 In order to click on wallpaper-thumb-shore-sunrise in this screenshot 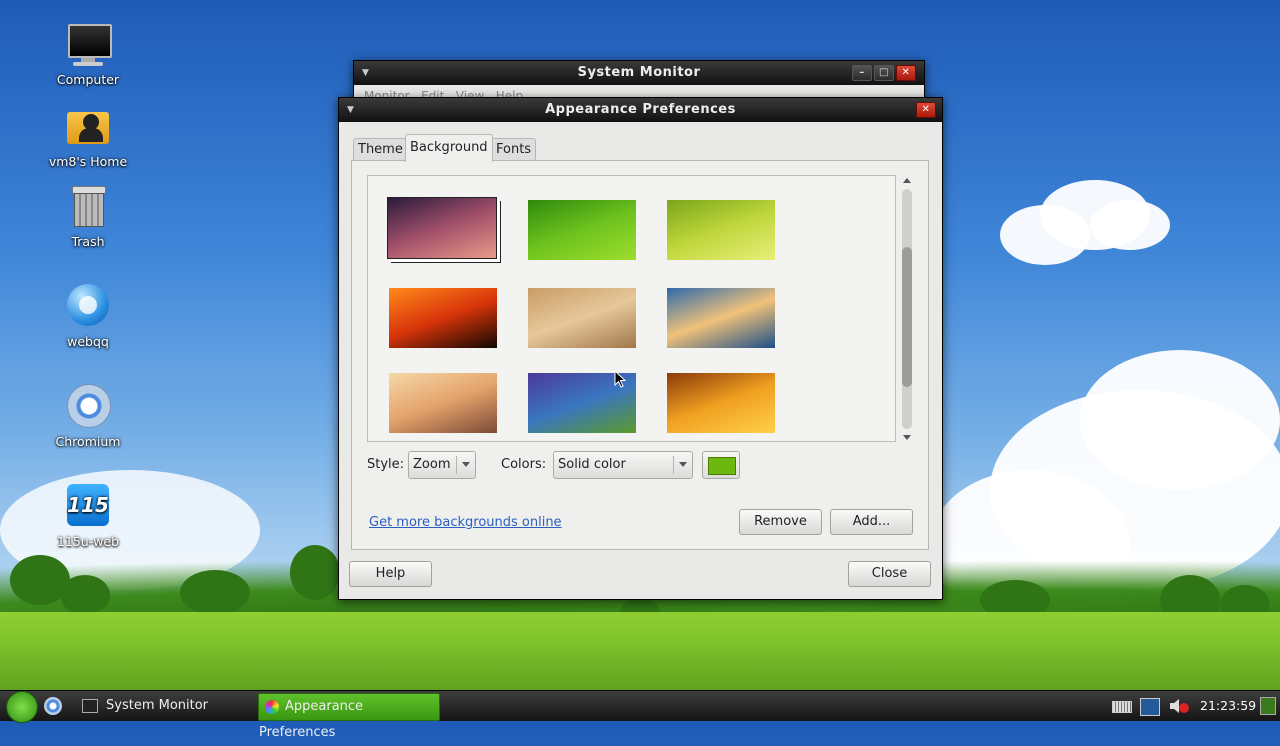, I will do `click(443, 403)`.